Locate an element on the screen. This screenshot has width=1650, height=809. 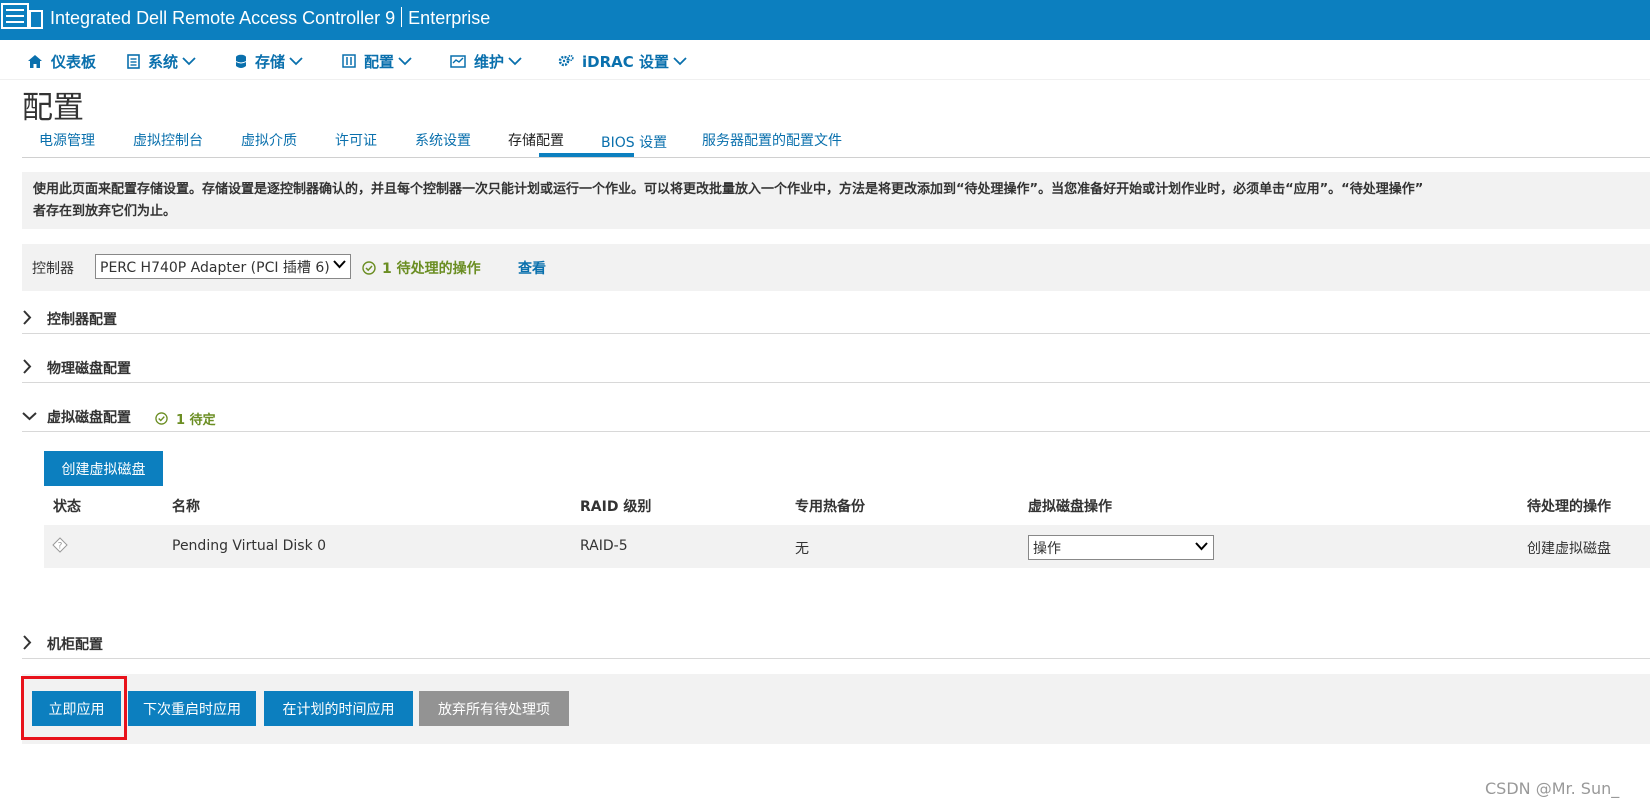
virtual-disk-pending-badge: 1 待定 is located at coordinates (185, 418).